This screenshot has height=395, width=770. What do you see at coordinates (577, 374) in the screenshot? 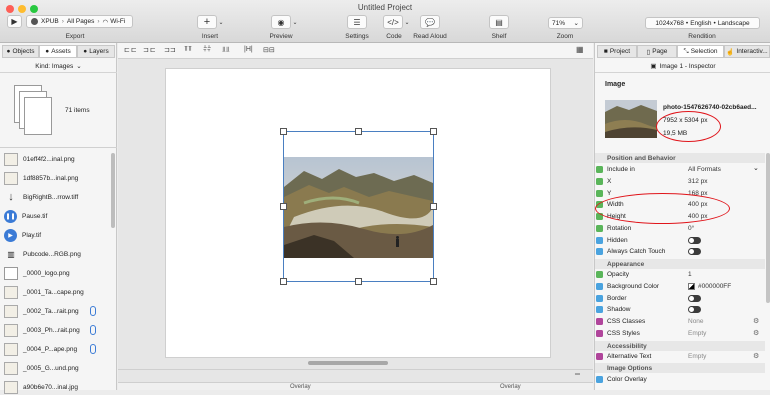
I see `collapse-icon: ═` at bounding box center [577, 374].